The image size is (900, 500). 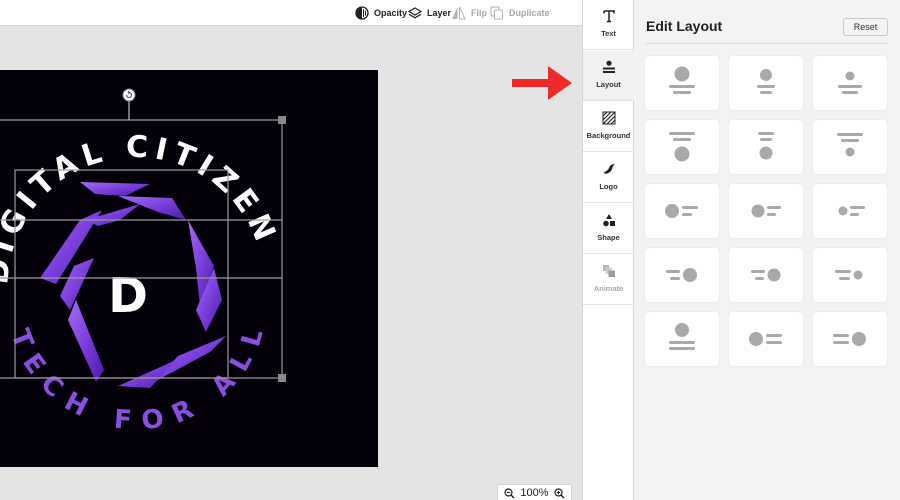 I want to click on zoom-in-icon, so click(x=559, y=492).